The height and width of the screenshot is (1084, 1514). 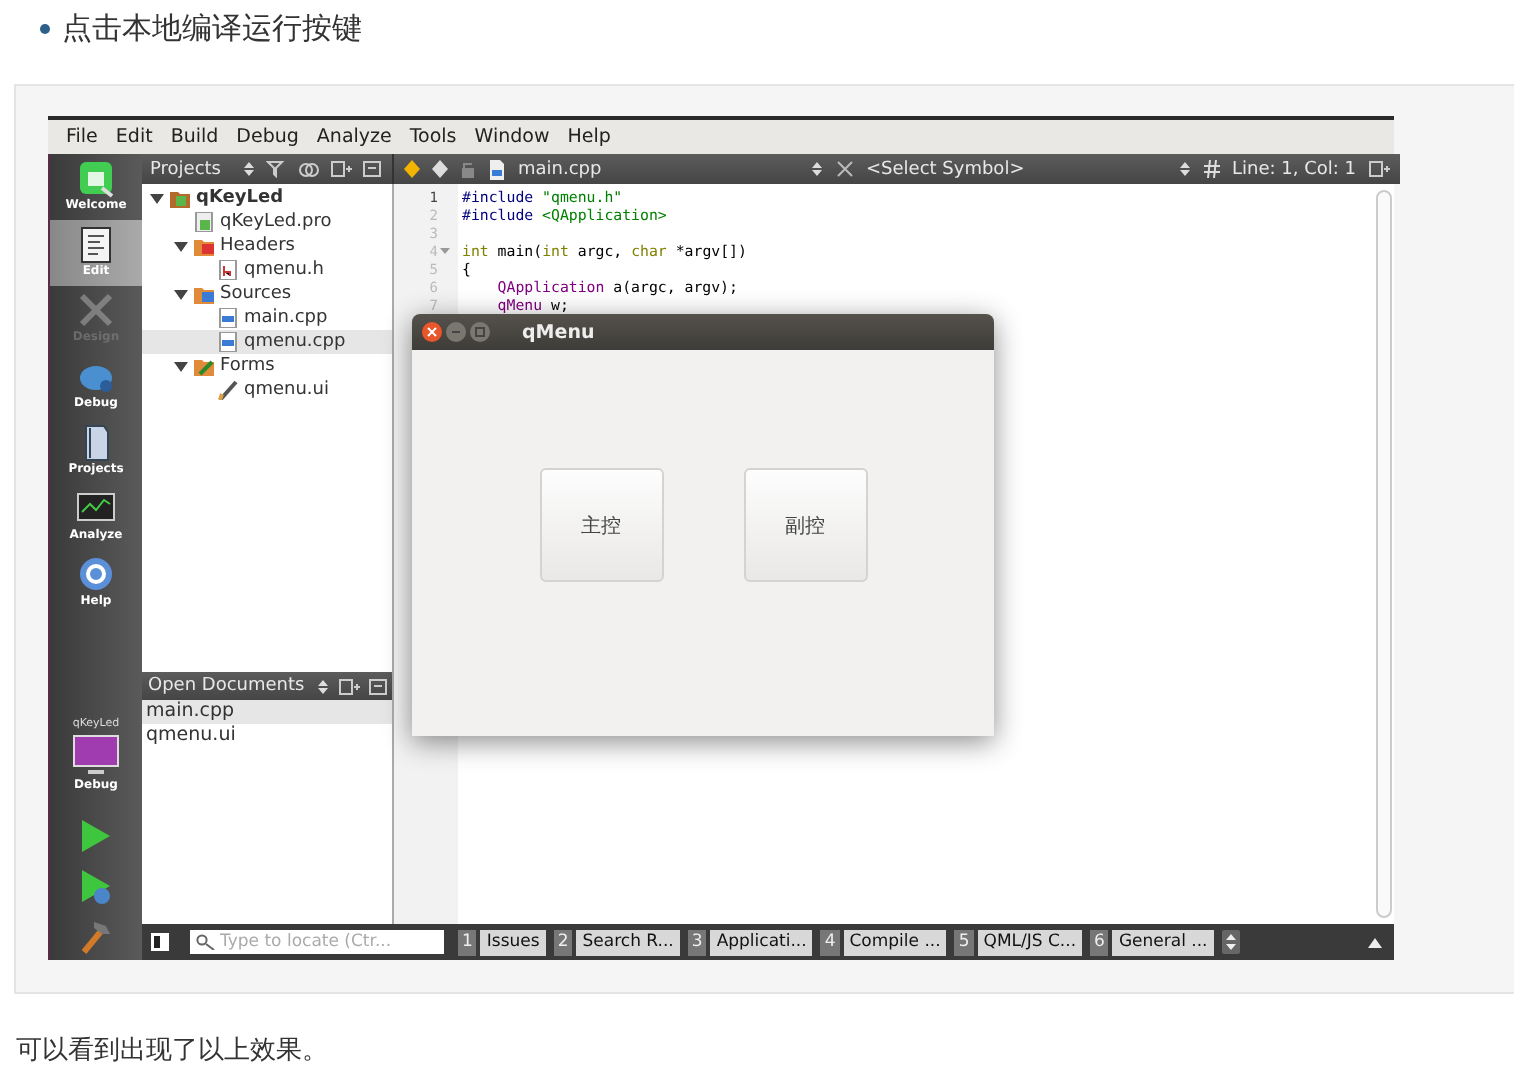 I want to click on cursor-position: Line: 1, Col: 1, so click(x=1294, y=169).